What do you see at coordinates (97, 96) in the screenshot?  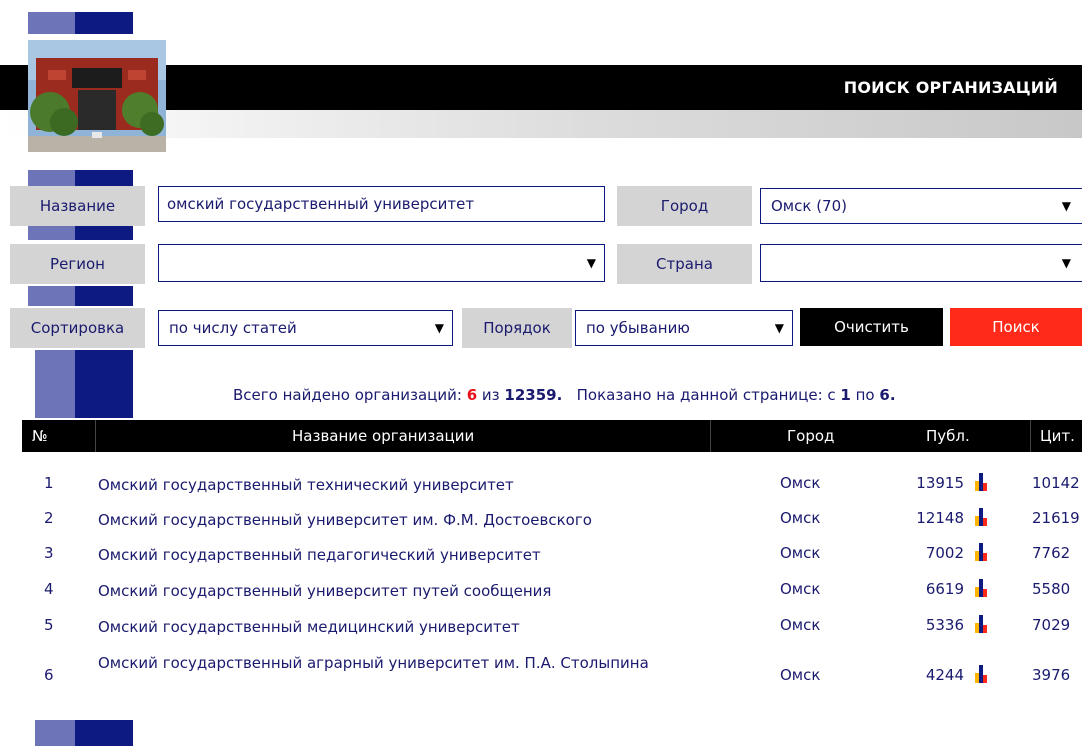 I see `building-photo` at bounding box center [97, 96].